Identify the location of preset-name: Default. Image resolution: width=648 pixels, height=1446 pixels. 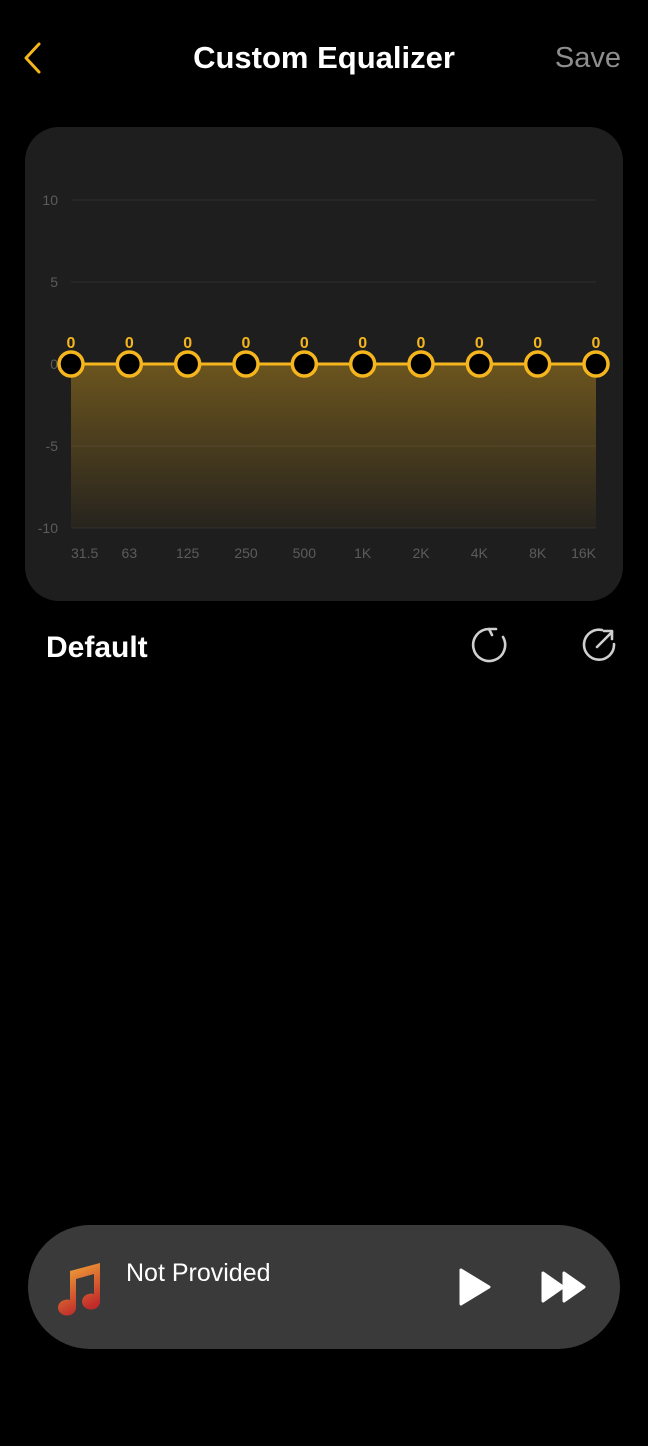
(97, 647).